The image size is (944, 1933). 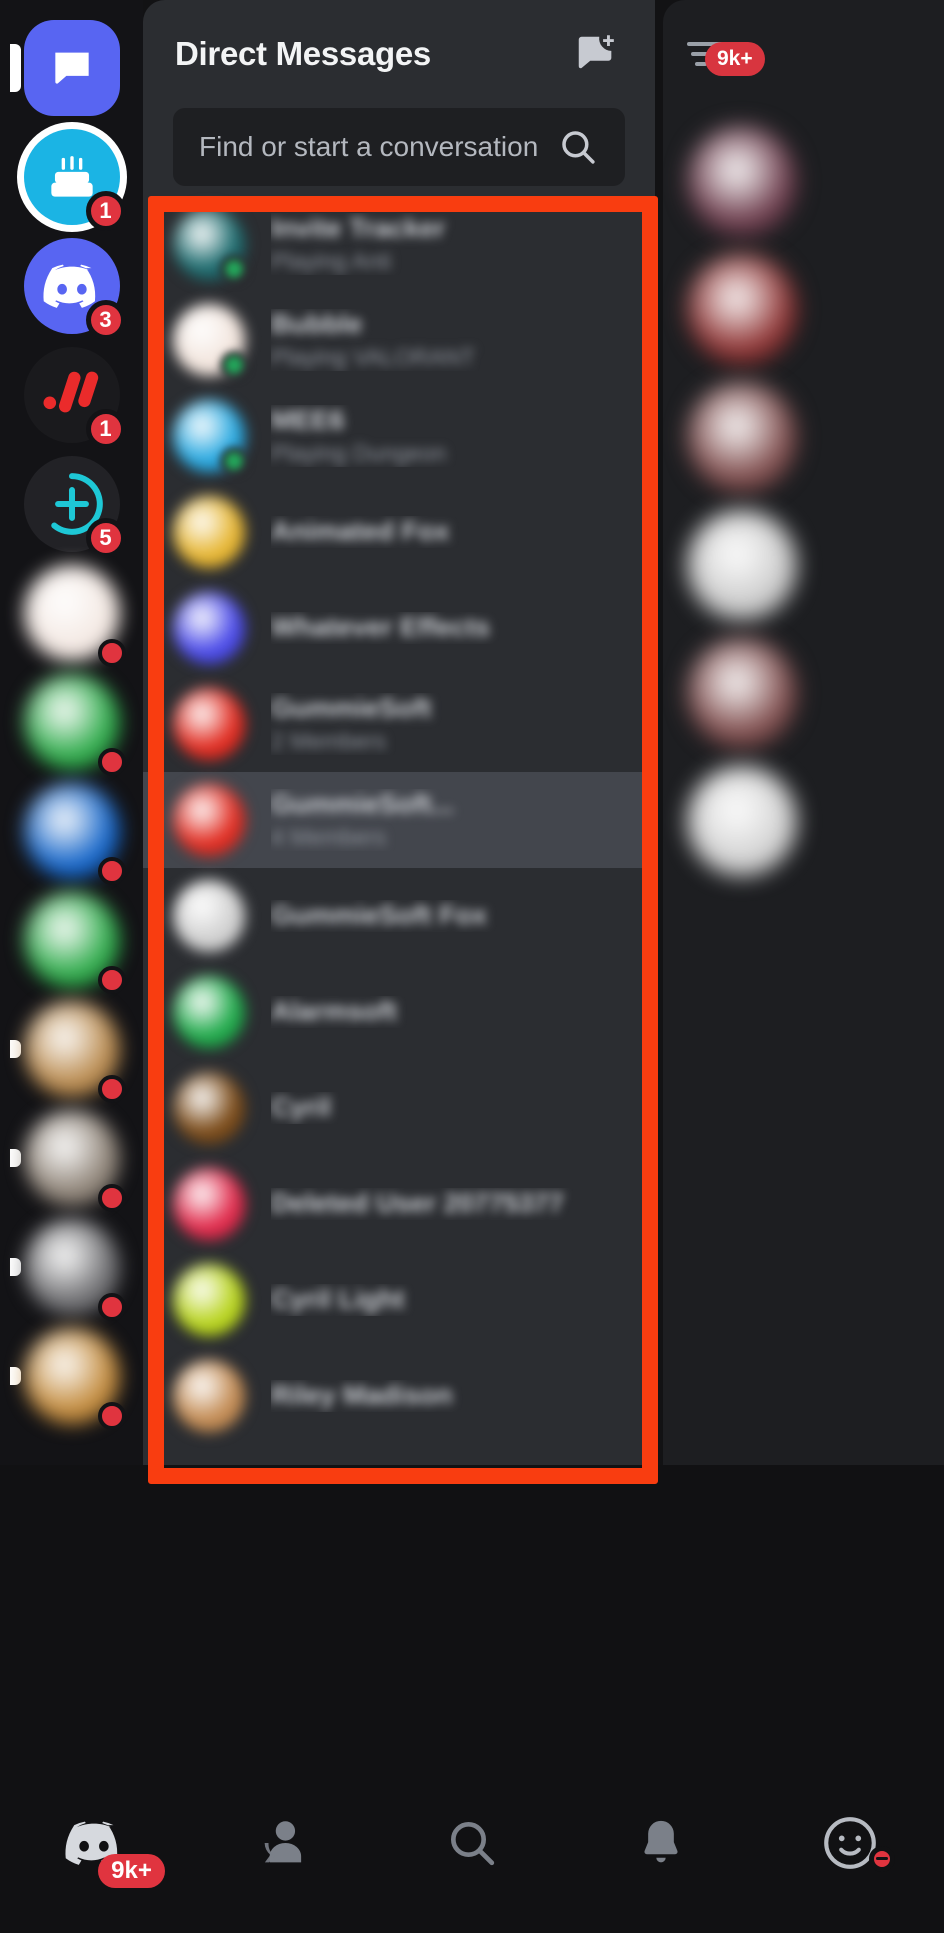 What do you see at coordinates (454, 1299) in the screenshot?
I see `dm-text-block: Cyril Light` at bounding box center [454, 1299].